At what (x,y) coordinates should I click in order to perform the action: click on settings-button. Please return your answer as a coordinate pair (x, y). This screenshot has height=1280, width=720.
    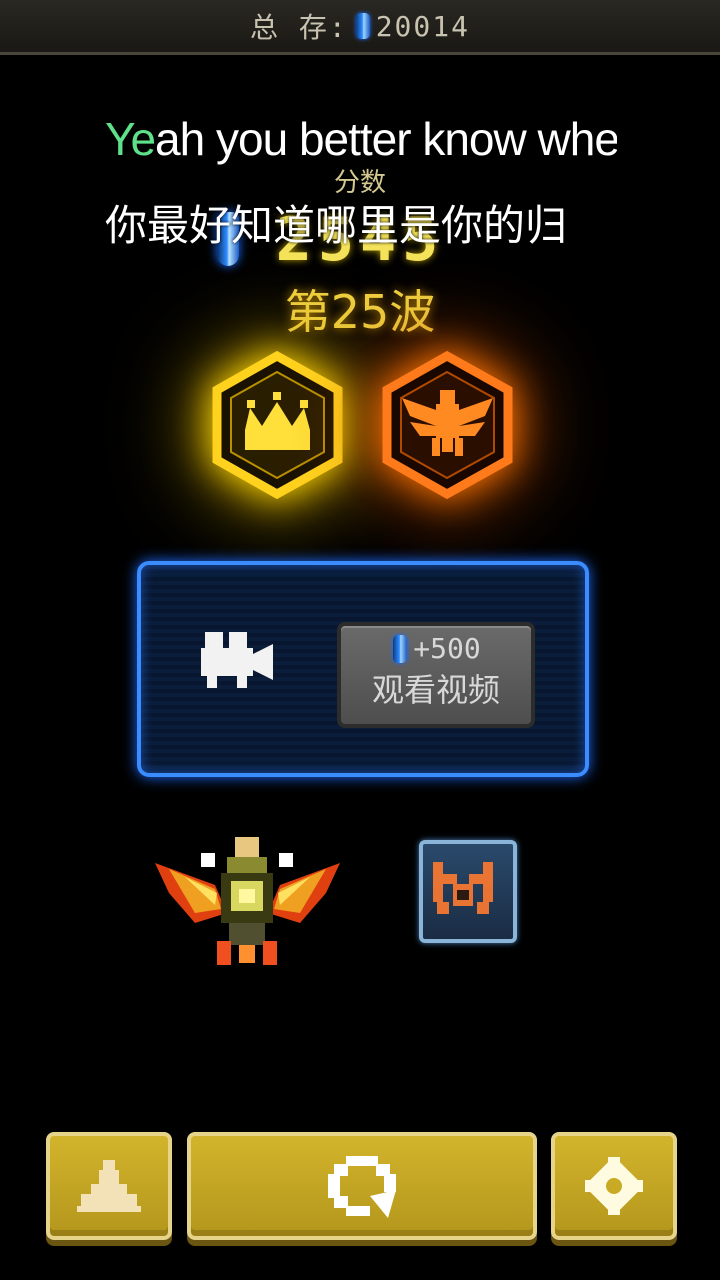
    Looking at the image, I should click on (614, 1186).